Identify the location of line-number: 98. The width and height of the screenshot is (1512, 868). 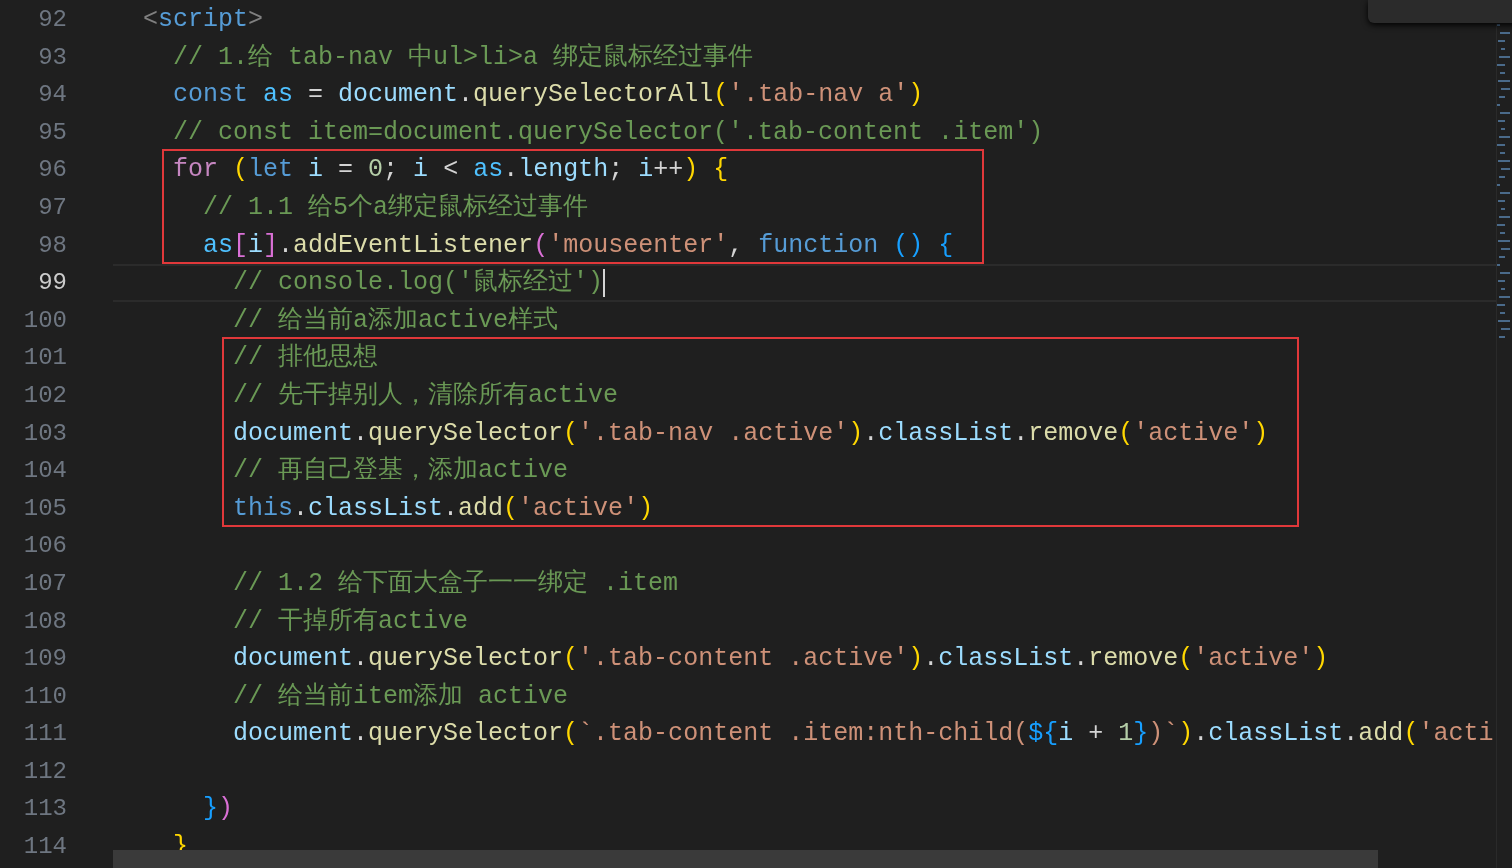
(52, 245).